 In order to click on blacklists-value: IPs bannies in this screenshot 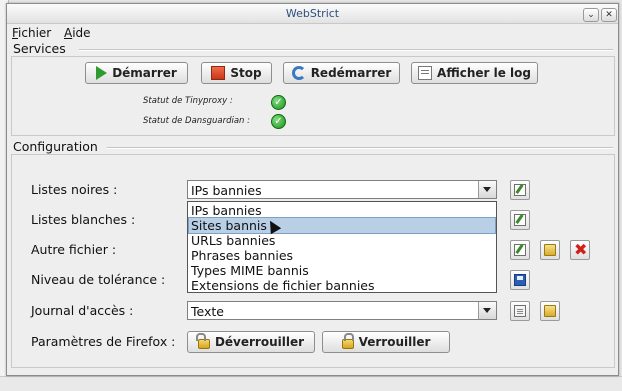, I will do `click(226, 190)`.